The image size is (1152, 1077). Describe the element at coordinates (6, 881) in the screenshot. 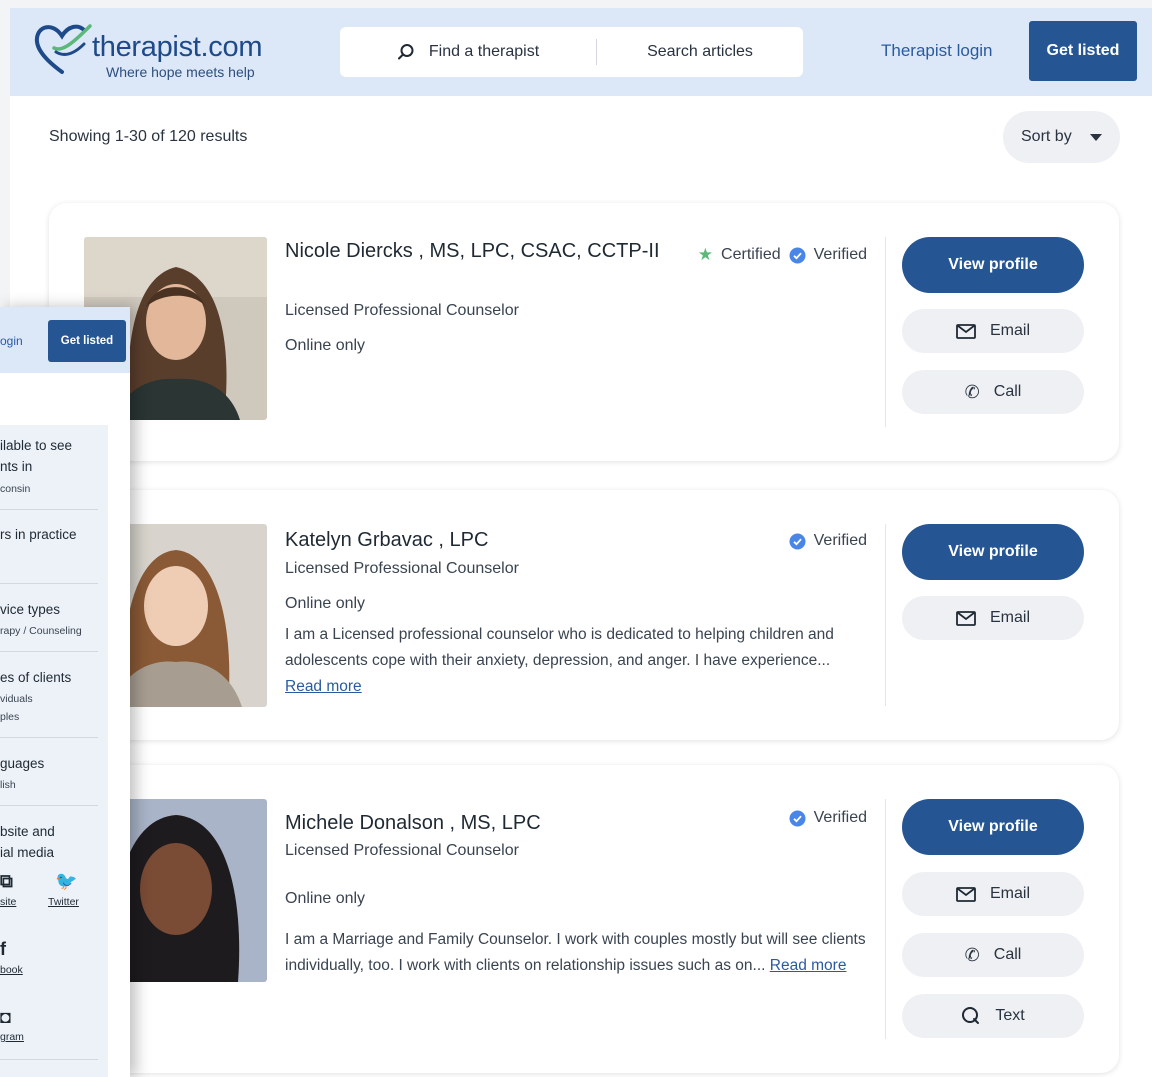

I see `external-link-icon: ⧉` at that location.